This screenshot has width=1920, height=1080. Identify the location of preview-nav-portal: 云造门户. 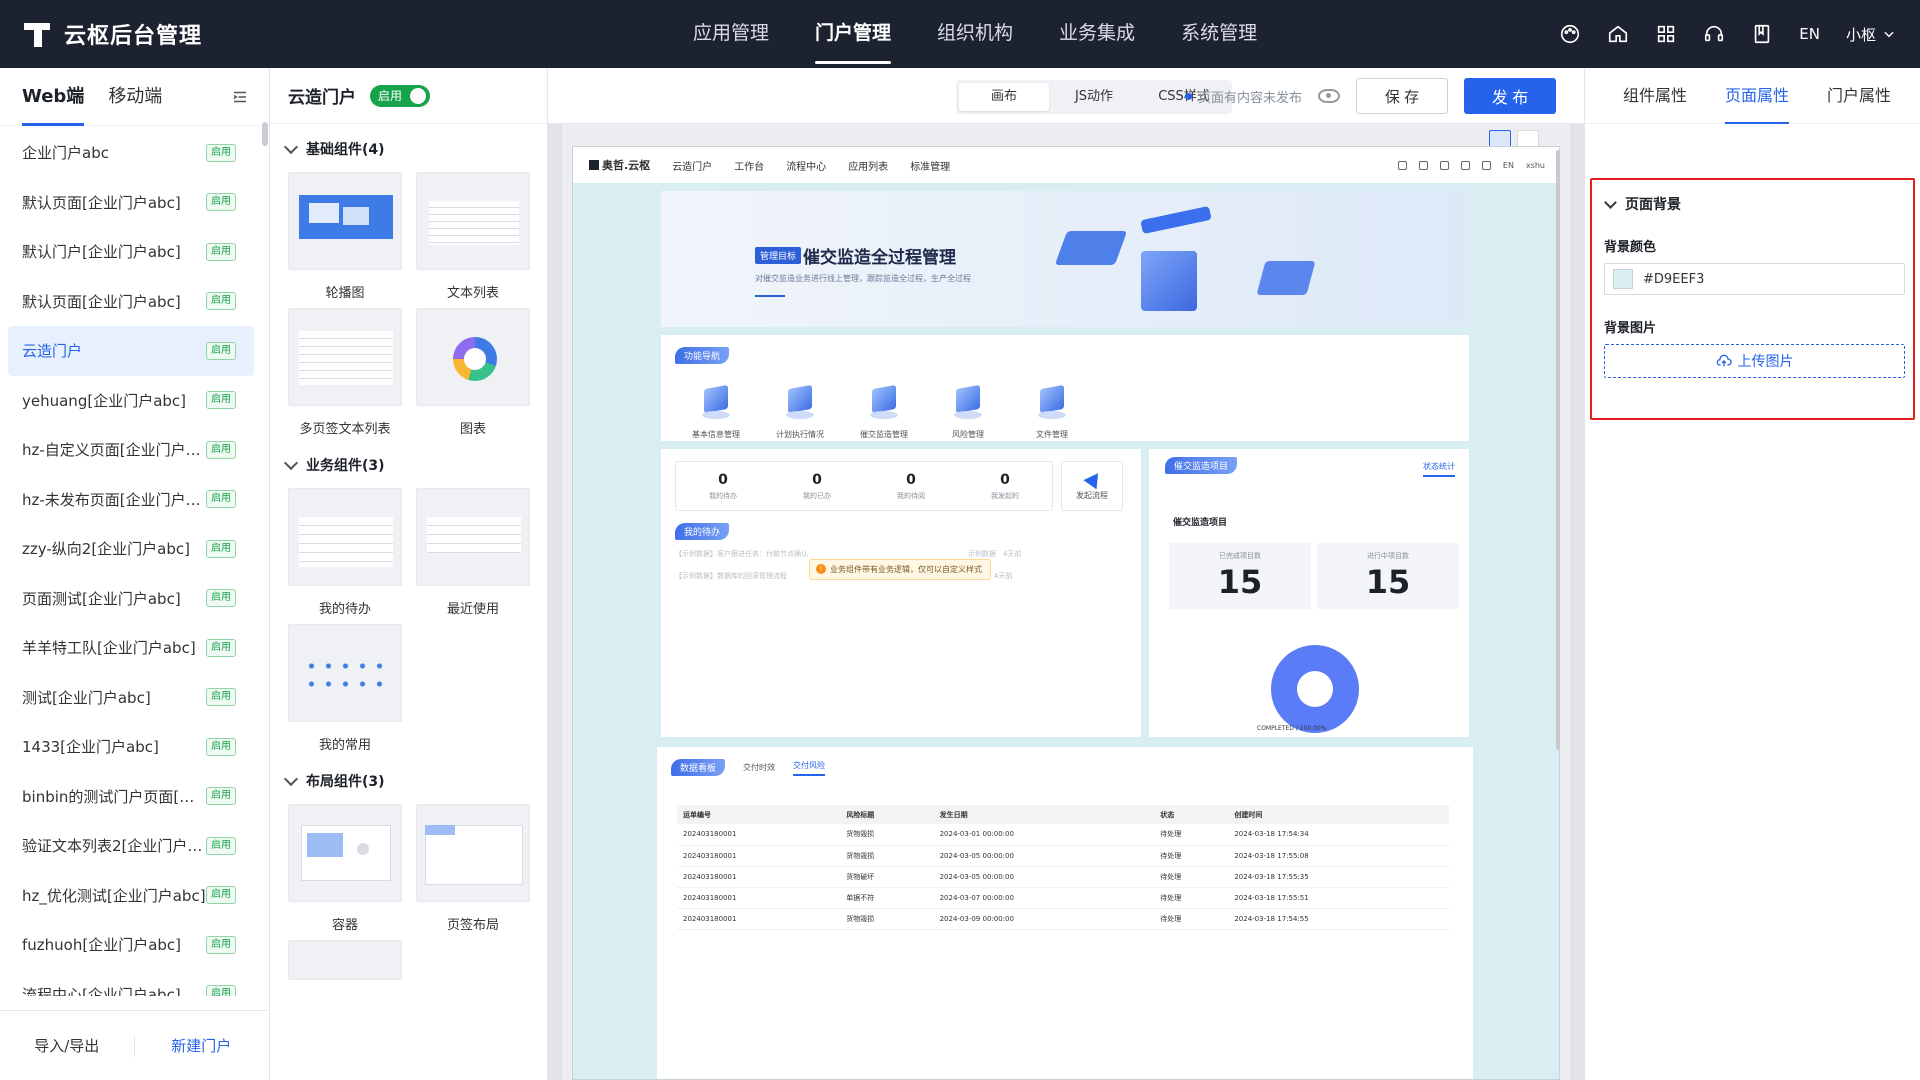
(692, 165).